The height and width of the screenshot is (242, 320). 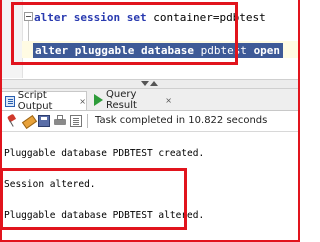 What do you see at coordinates (145, 83) in the screenshot?
I see `collapse-down-icon` at bounding box center [145, 83].